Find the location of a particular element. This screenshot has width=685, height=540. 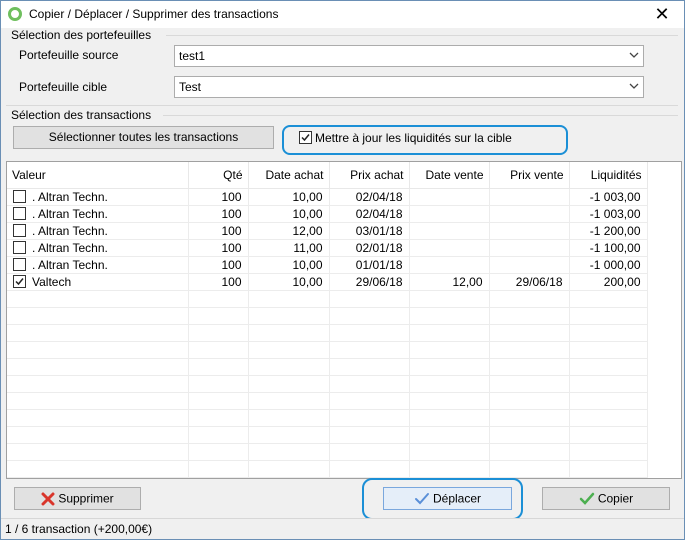

source-portfolio-select: test1 is located at coordinates (409, 56).